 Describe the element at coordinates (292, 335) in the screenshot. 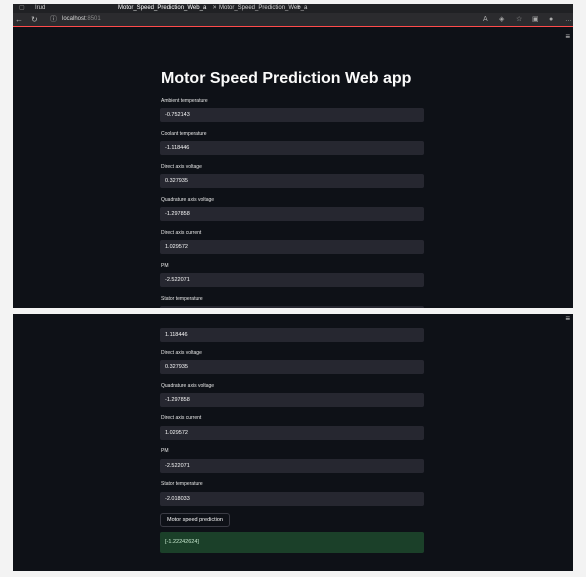

I see `coolant-temperature-input: 1.118446` at that location.